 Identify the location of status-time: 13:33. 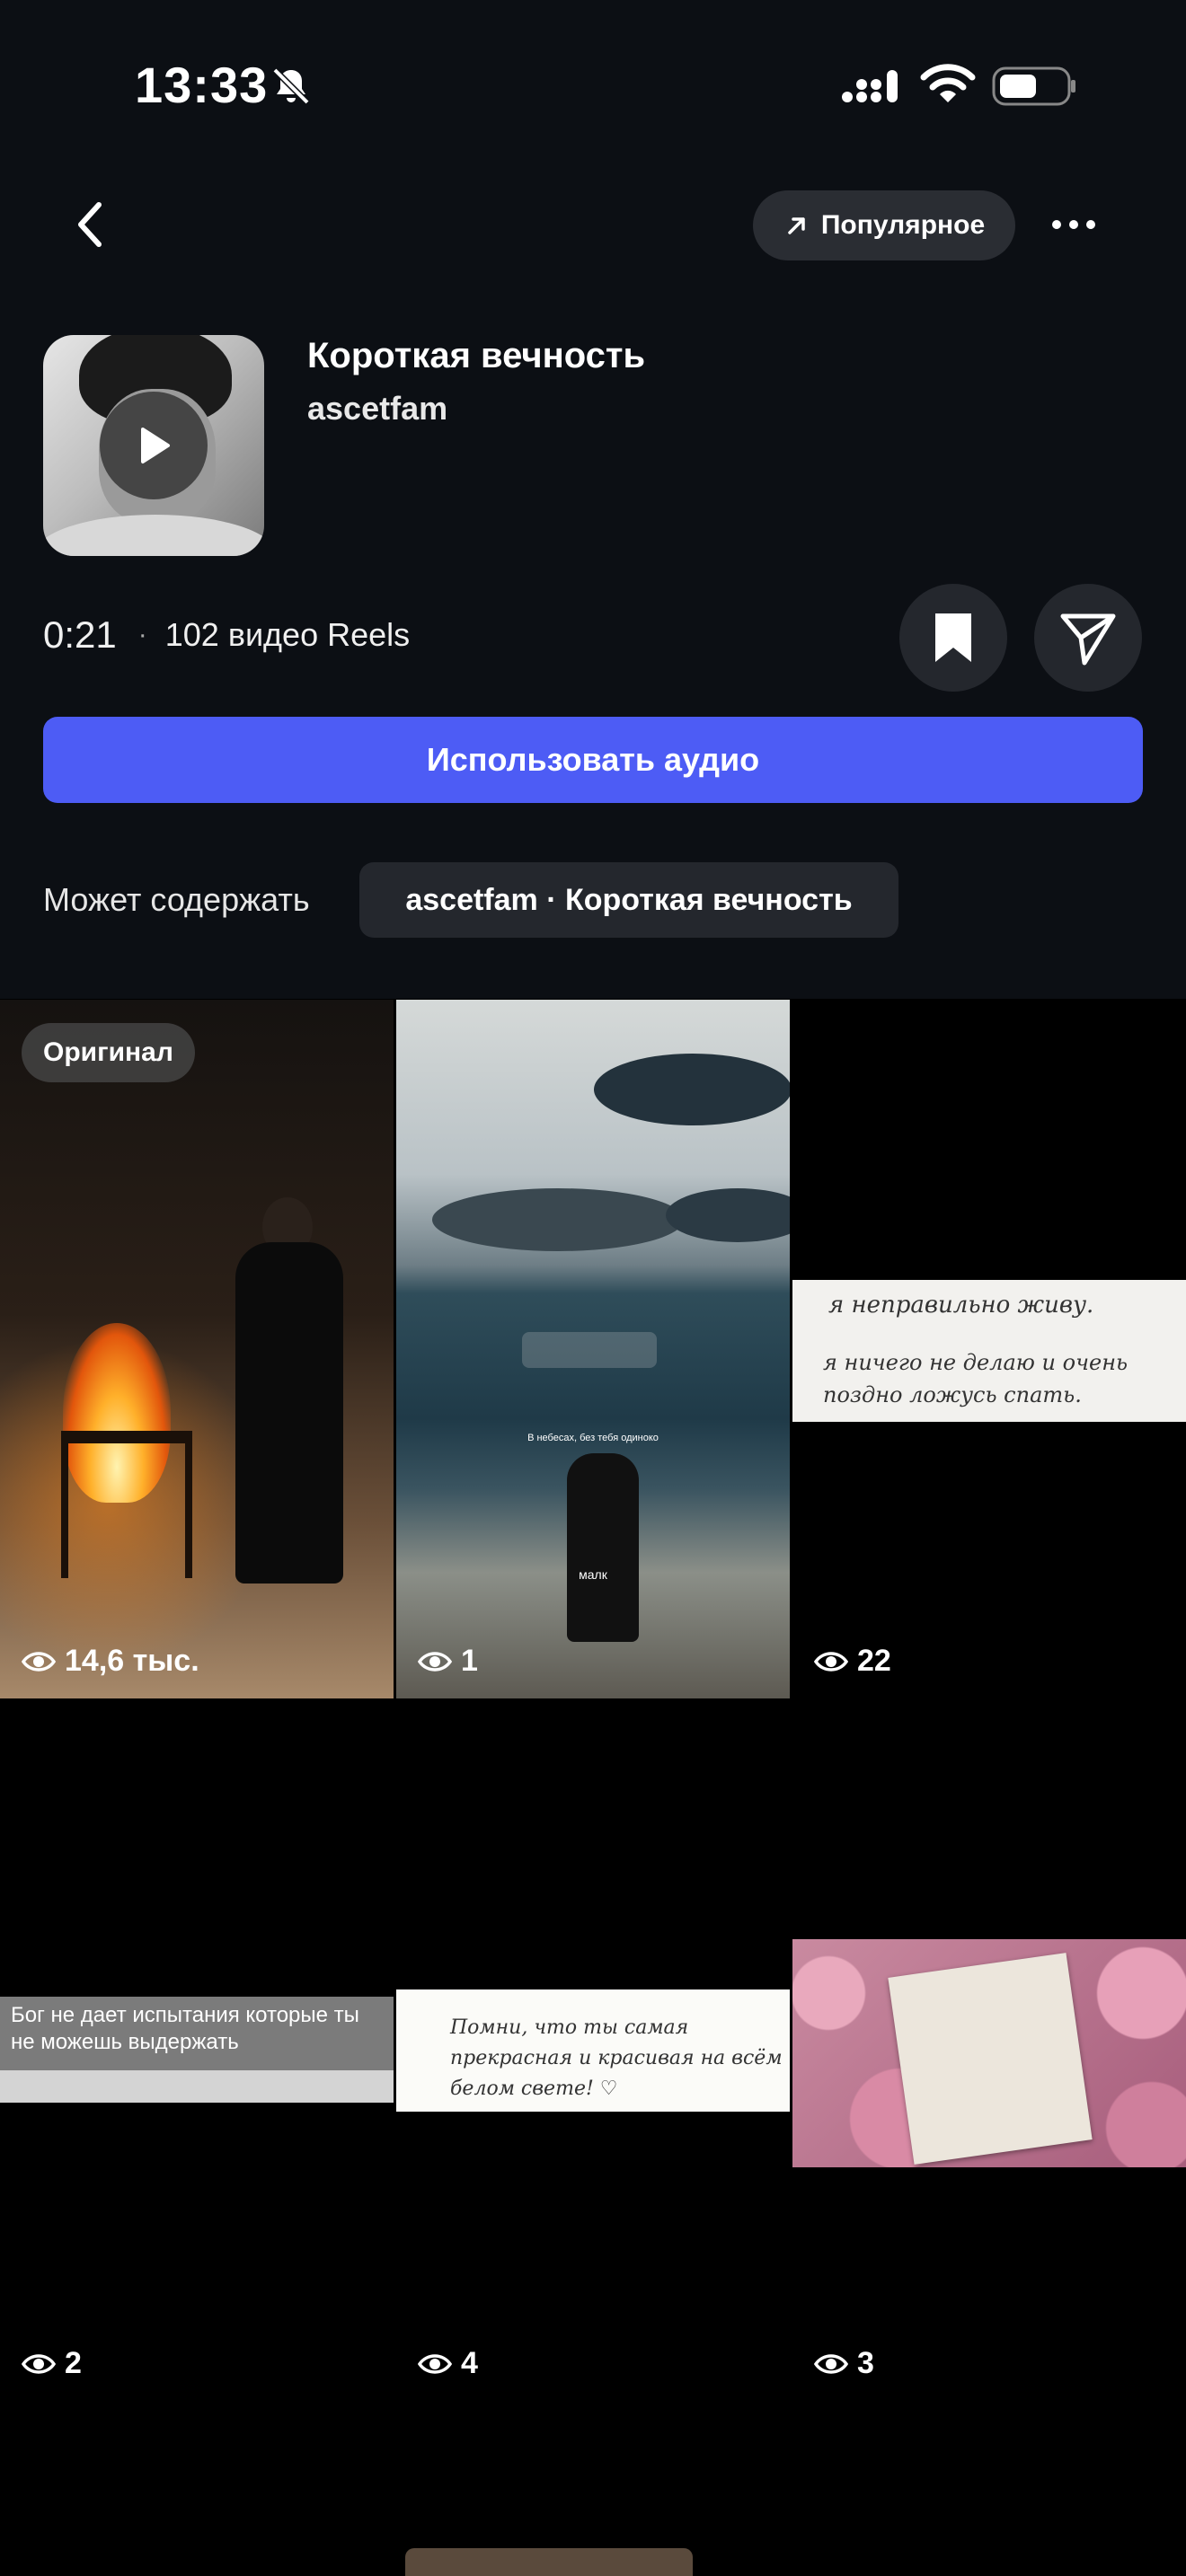
(202, 85).